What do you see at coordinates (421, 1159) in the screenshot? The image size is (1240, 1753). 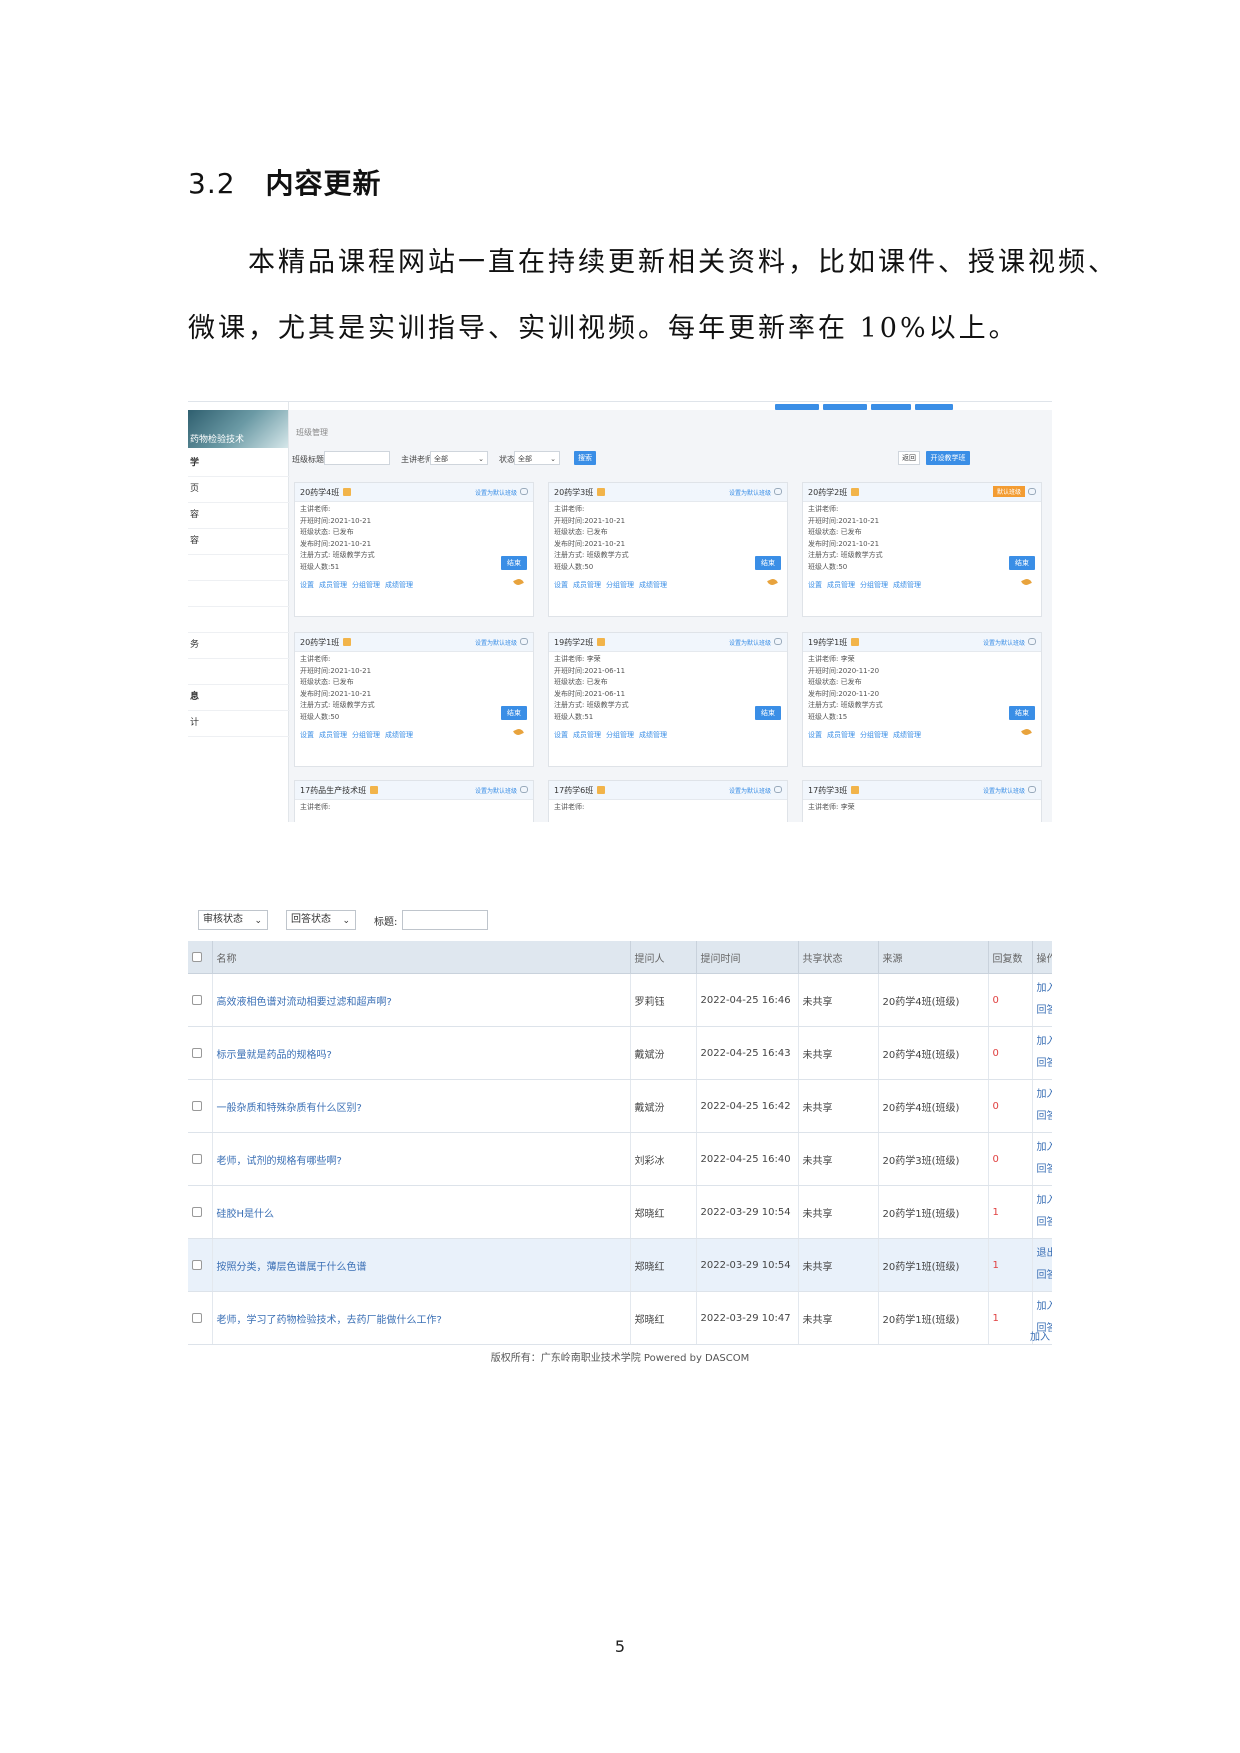 I see `question-title-link: 老师，试剂的规格有哪些啊?` at bounding box center [421, 1159].